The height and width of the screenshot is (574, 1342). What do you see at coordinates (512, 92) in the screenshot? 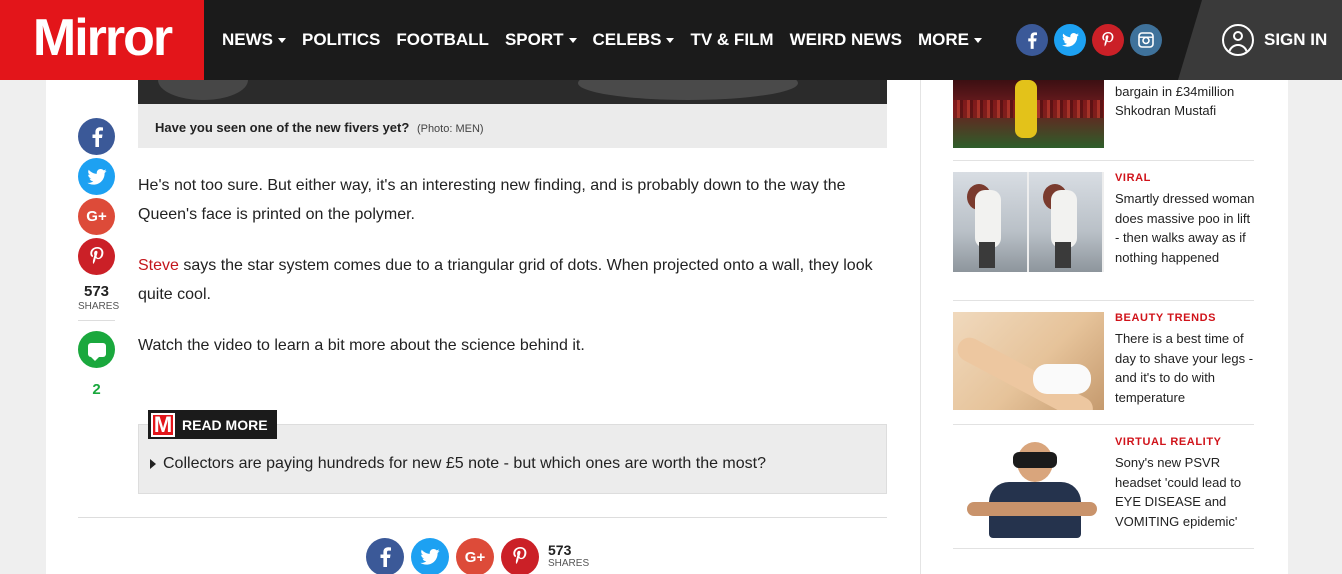
I see `article-image` at bounding box center [512, 92].